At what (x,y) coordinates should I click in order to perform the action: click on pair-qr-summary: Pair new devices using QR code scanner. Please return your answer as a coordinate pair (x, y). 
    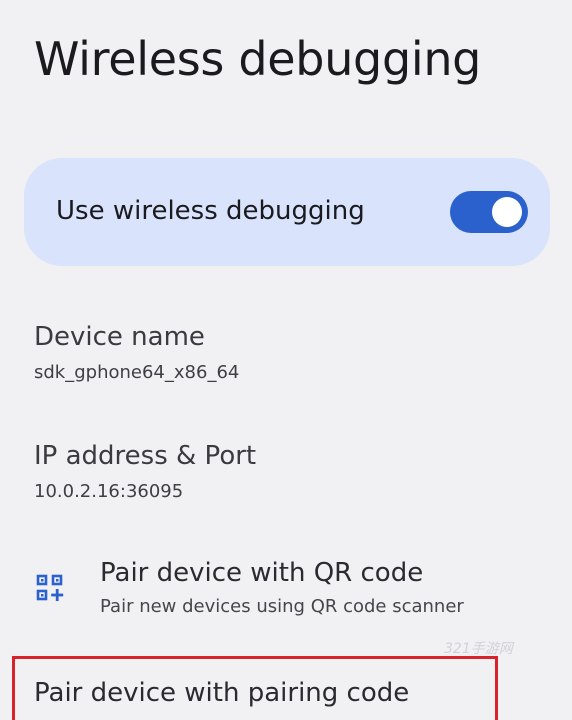
    Looking at the image, I should click on (282, 606).